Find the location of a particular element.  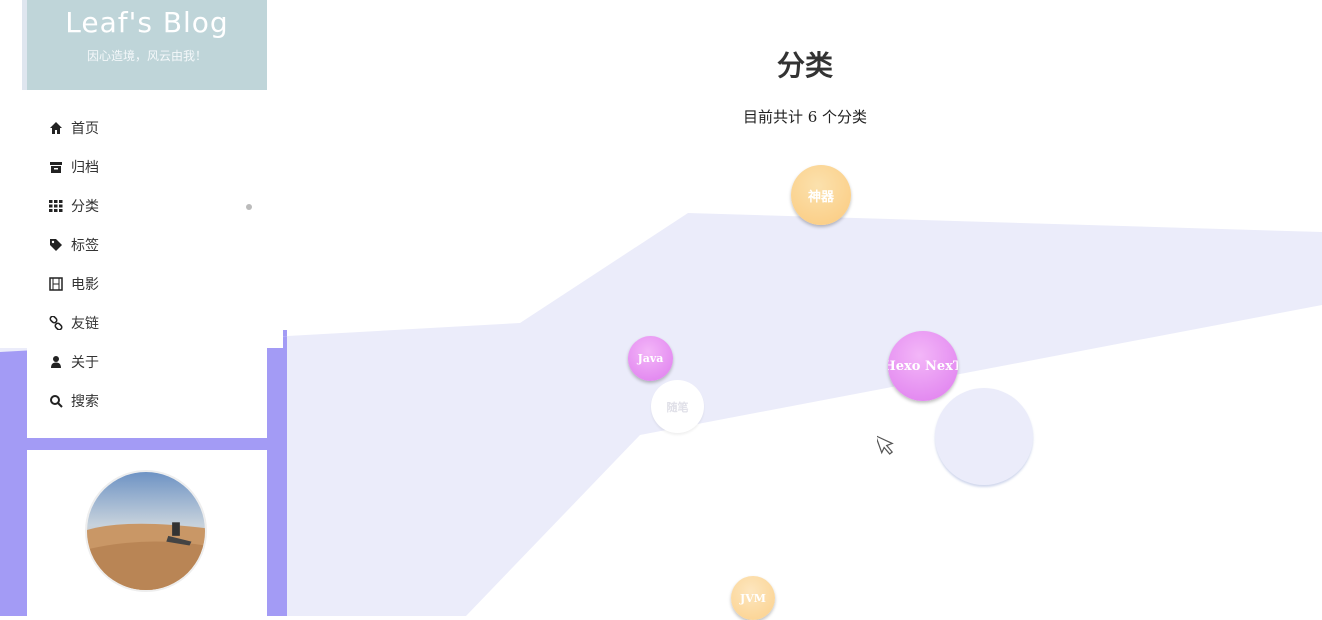

menu-label-links: 友链 is located at coordinates (85, 324).